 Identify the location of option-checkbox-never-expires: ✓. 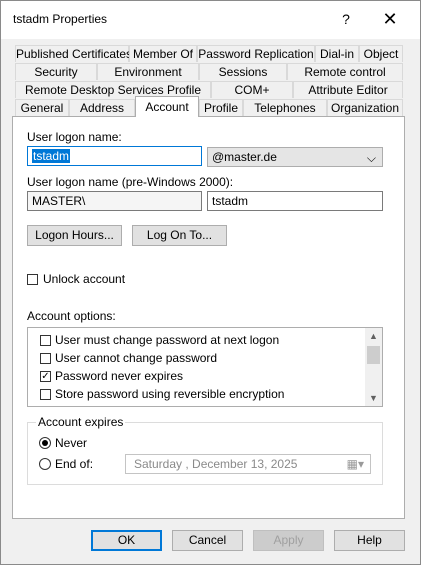
(45, 376).